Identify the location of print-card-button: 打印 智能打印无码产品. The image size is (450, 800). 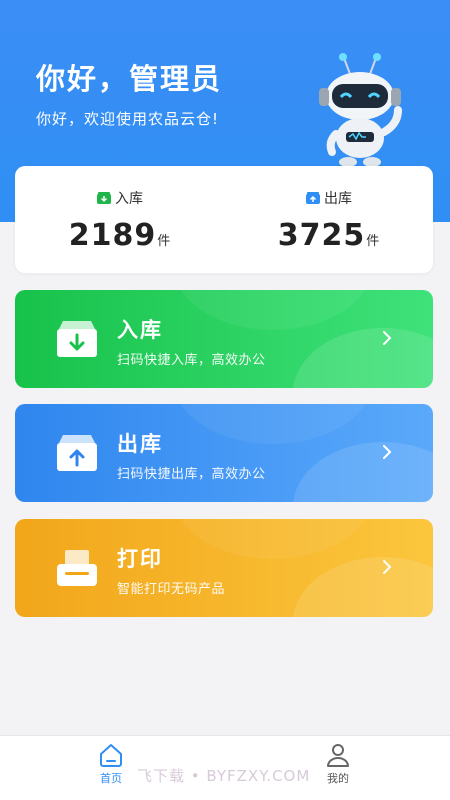
(224, 568).